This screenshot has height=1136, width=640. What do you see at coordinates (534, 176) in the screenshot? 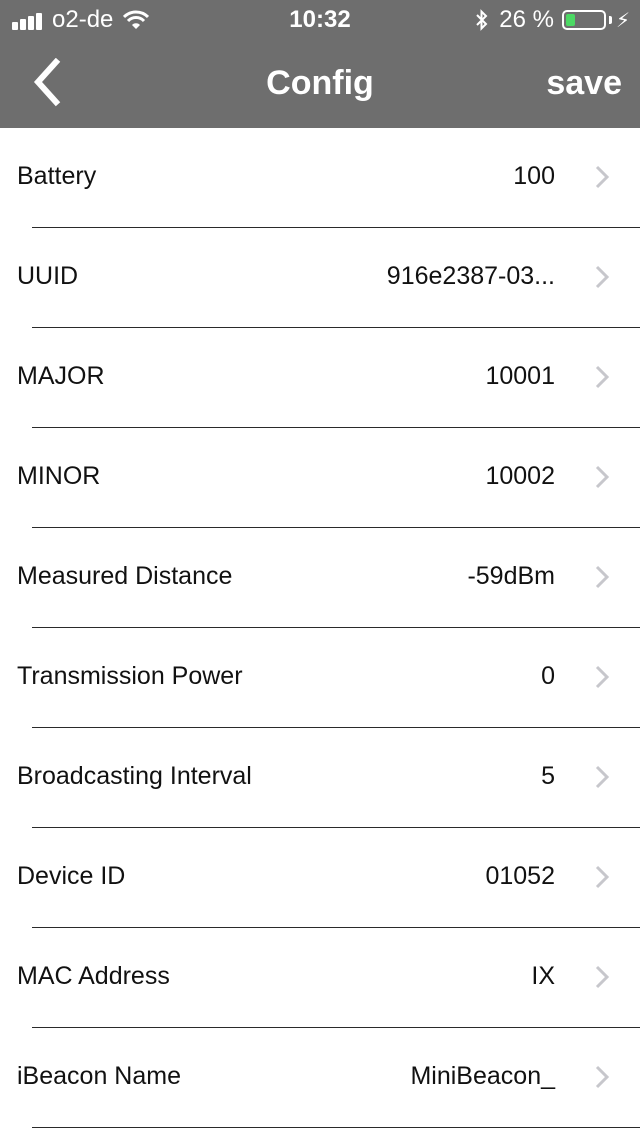
I see `row-value: 100` at bounding box center [534, 176].